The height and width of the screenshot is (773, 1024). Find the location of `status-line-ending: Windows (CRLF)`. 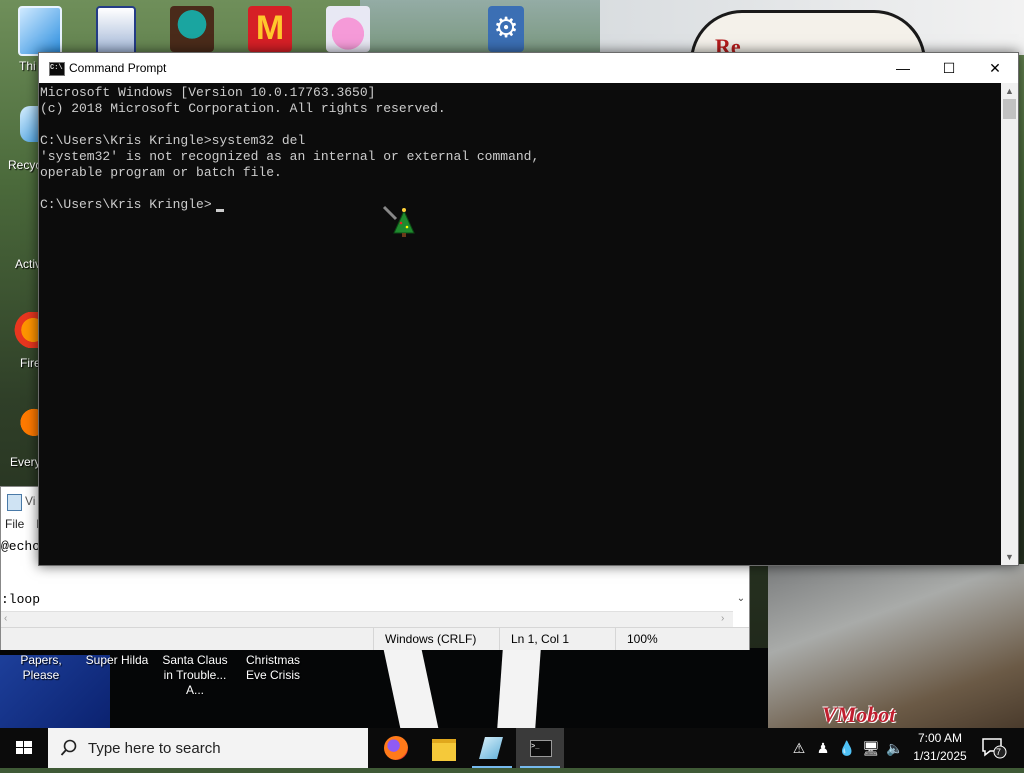

status-line-ending: Windows (CRLF) is located at coordinates (431, 639).